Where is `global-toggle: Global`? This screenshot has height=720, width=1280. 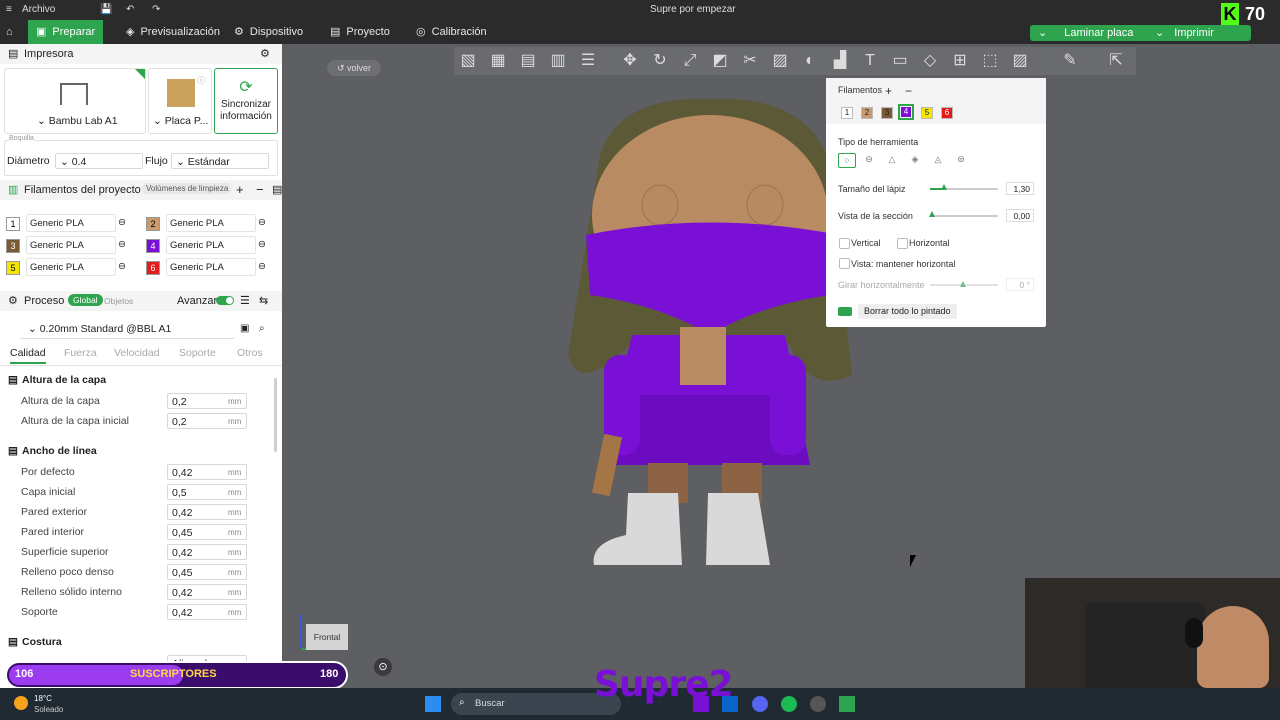
global-toggle: Global is located at coordinates (85, 300).